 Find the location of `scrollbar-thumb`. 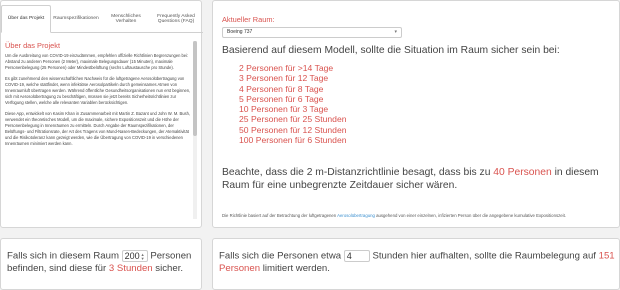

scrollbar-thumb is located at coordinates (195, 88).